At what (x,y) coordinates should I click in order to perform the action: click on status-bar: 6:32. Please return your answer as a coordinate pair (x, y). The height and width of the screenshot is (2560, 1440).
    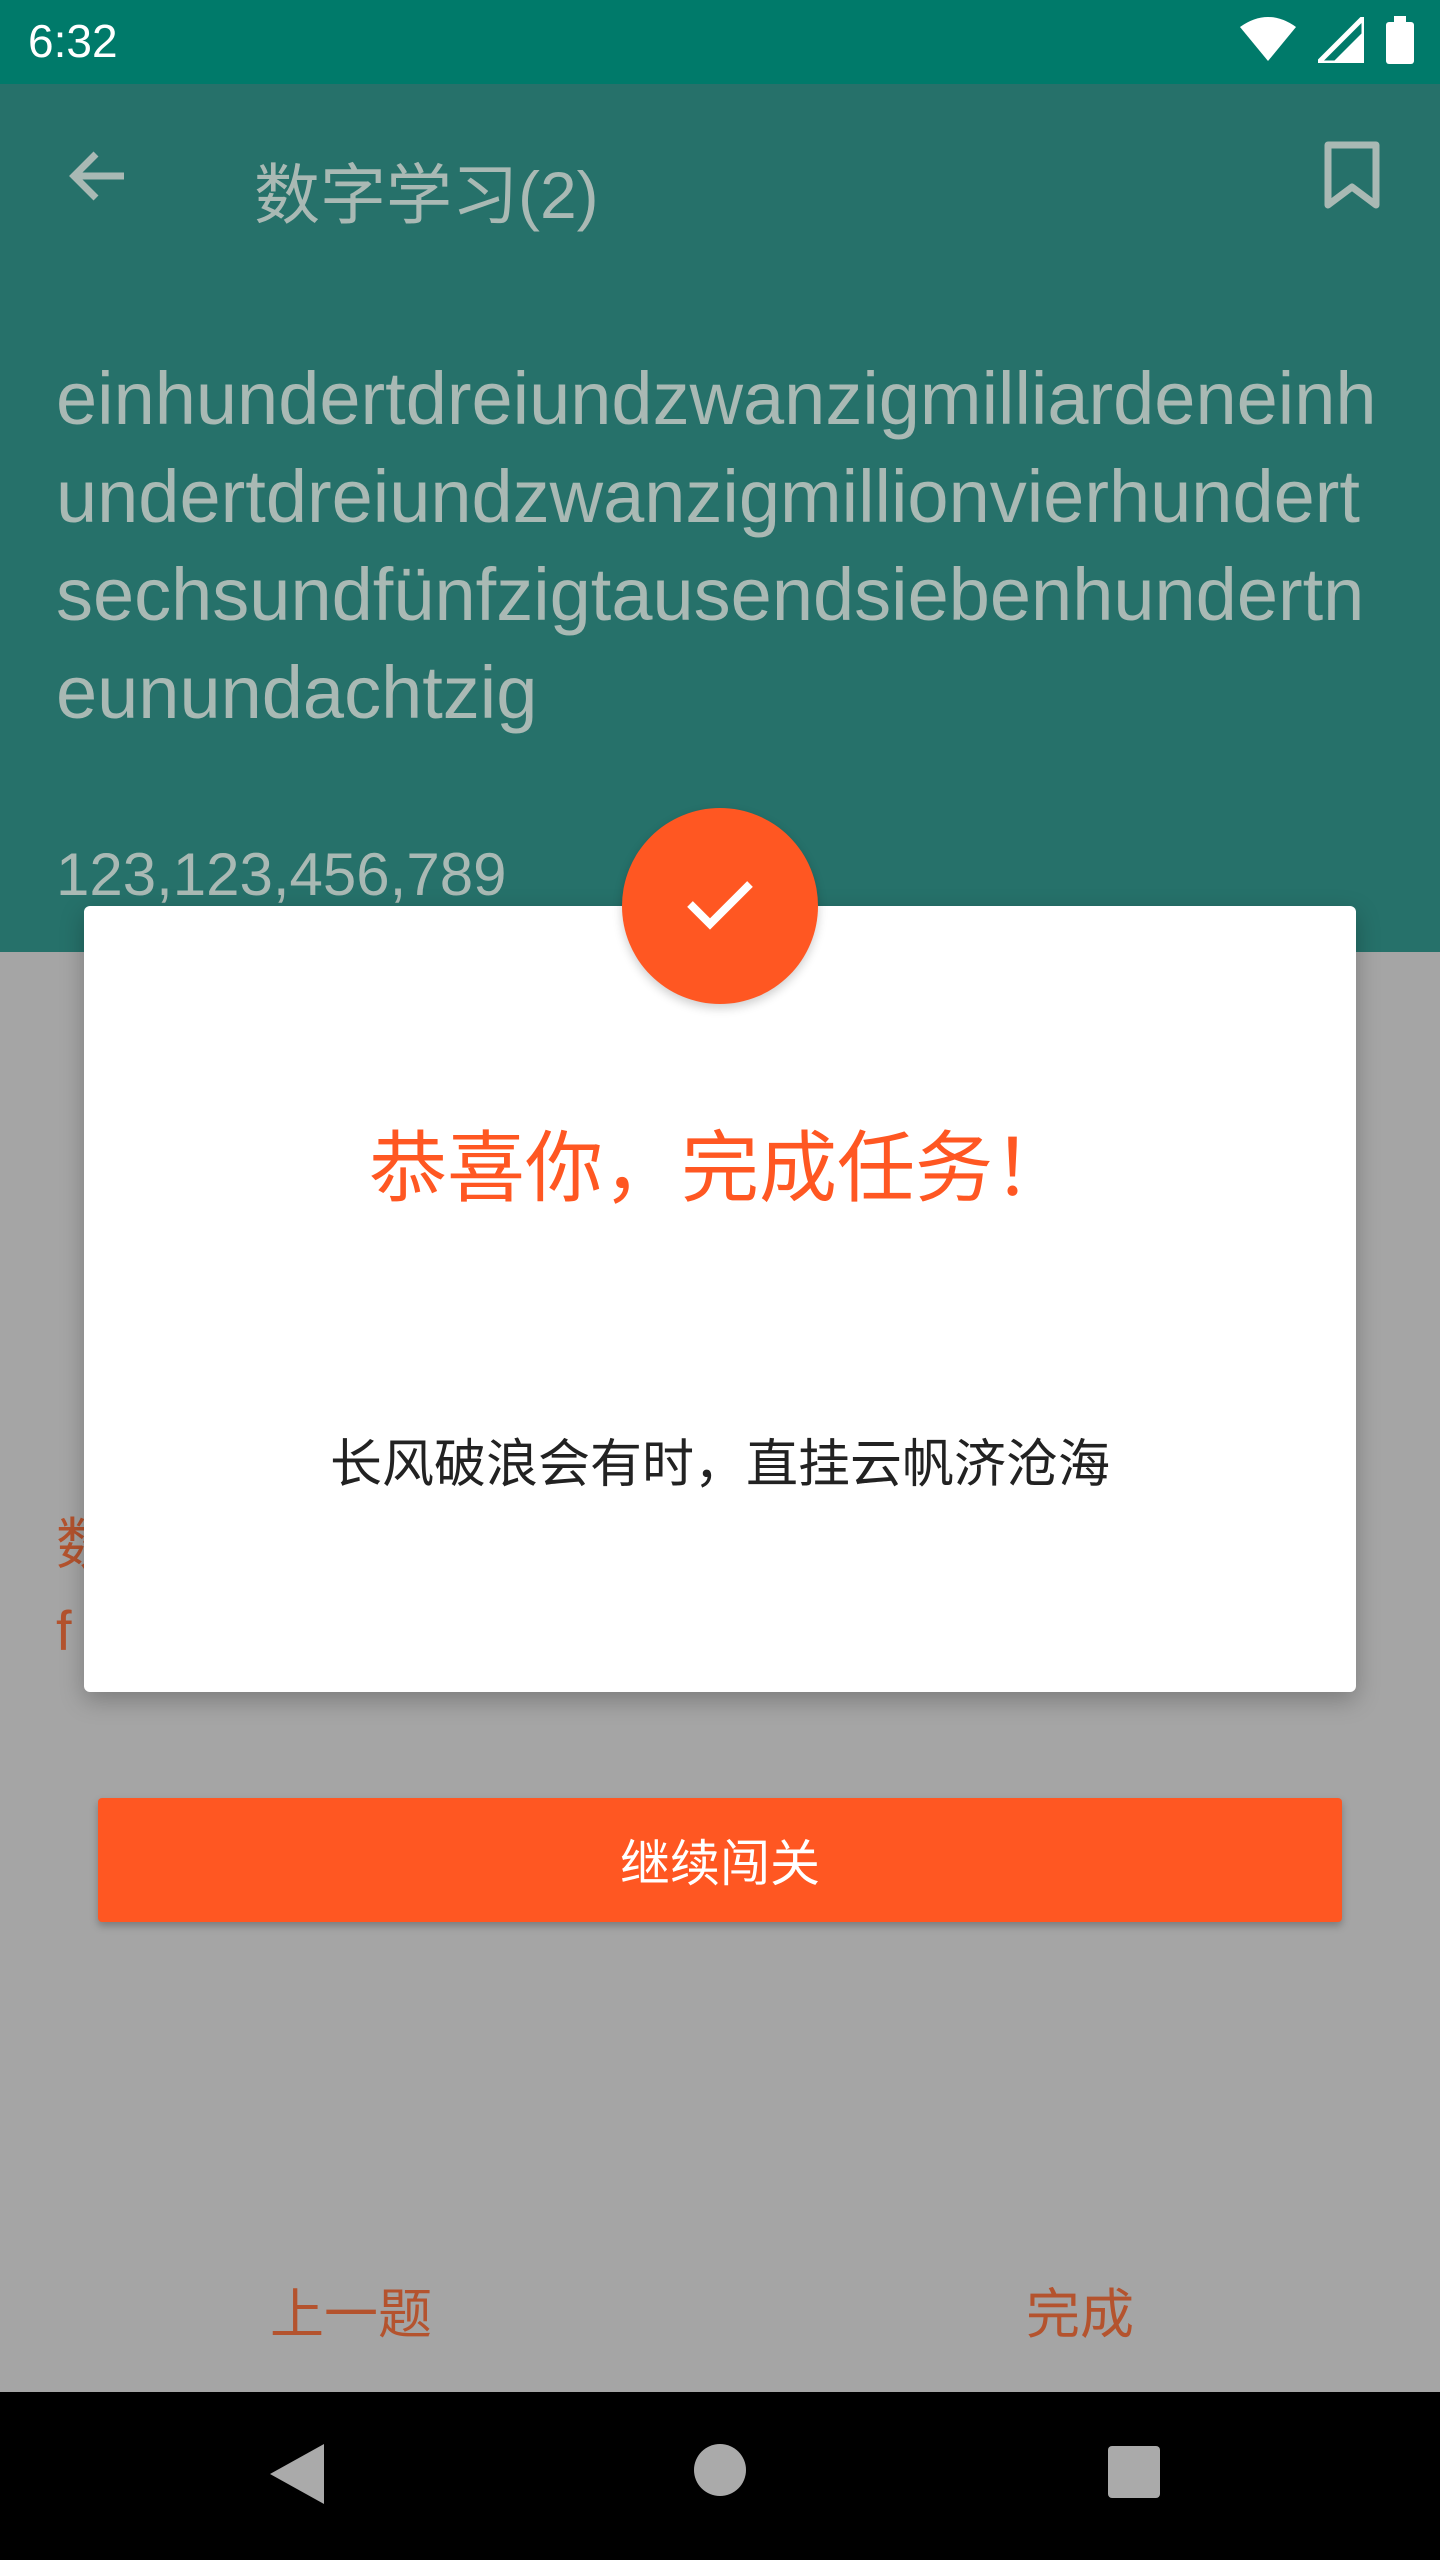
    Looking at the image, I should click on (720, 42).